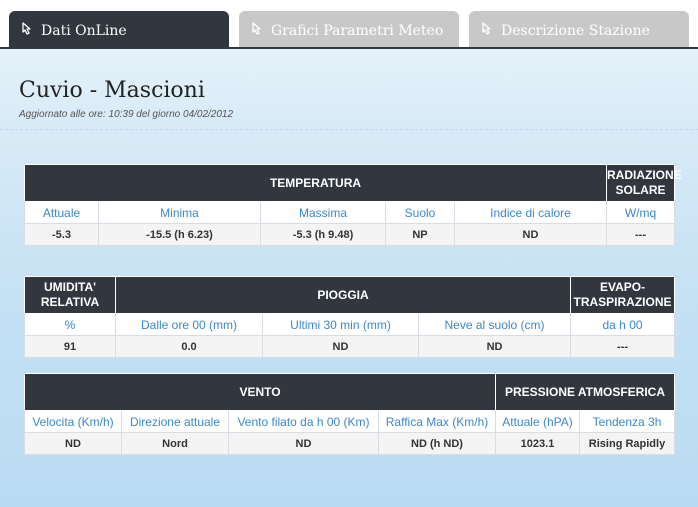 The image size is (698, 507). What do you see at coordinates (73, 421) in the screenshot?
I see `label-velocita: Velocita (Km/h)` at bounding box center [73, 421].